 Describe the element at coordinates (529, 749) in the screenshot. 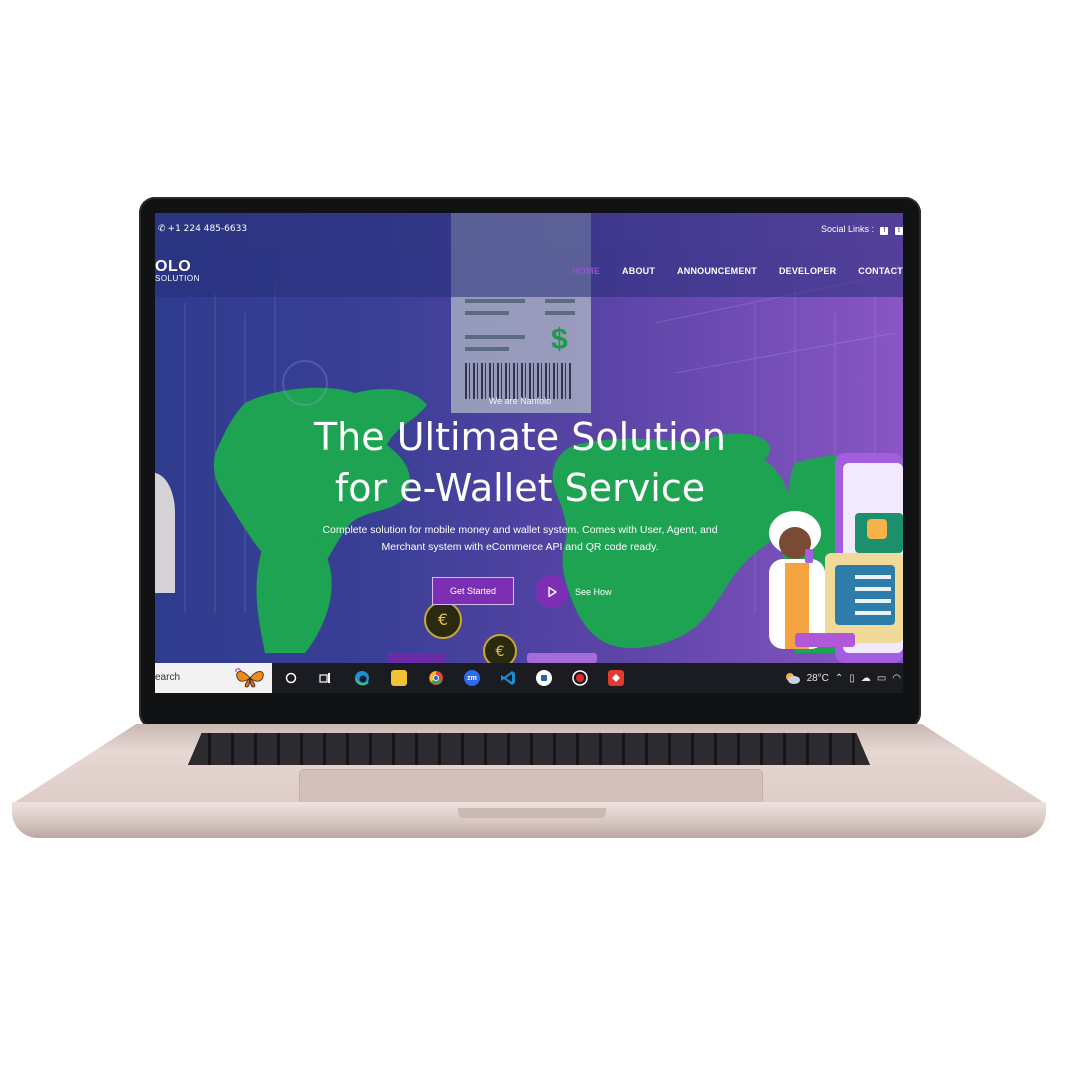

I see `laptop-keyboard` at that location.